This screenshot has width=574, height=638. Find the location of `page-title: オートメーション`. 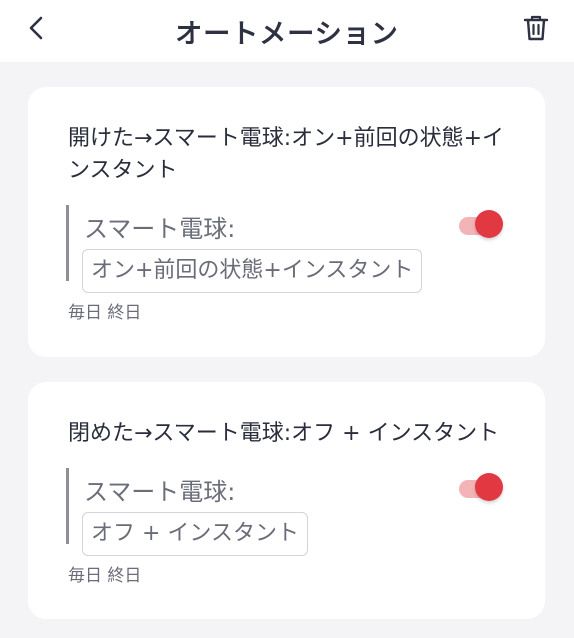

page-title: オートメーション is located at coordinates (287, 34).